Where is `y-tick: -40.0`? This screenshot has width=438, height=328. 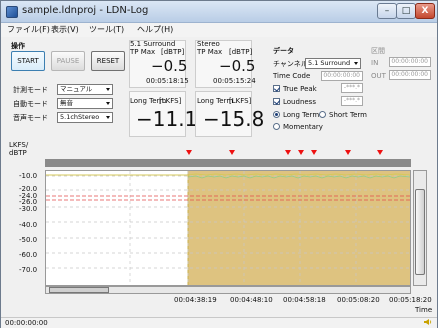 y-tick: -40.0 is located at coordinates (28, 225).